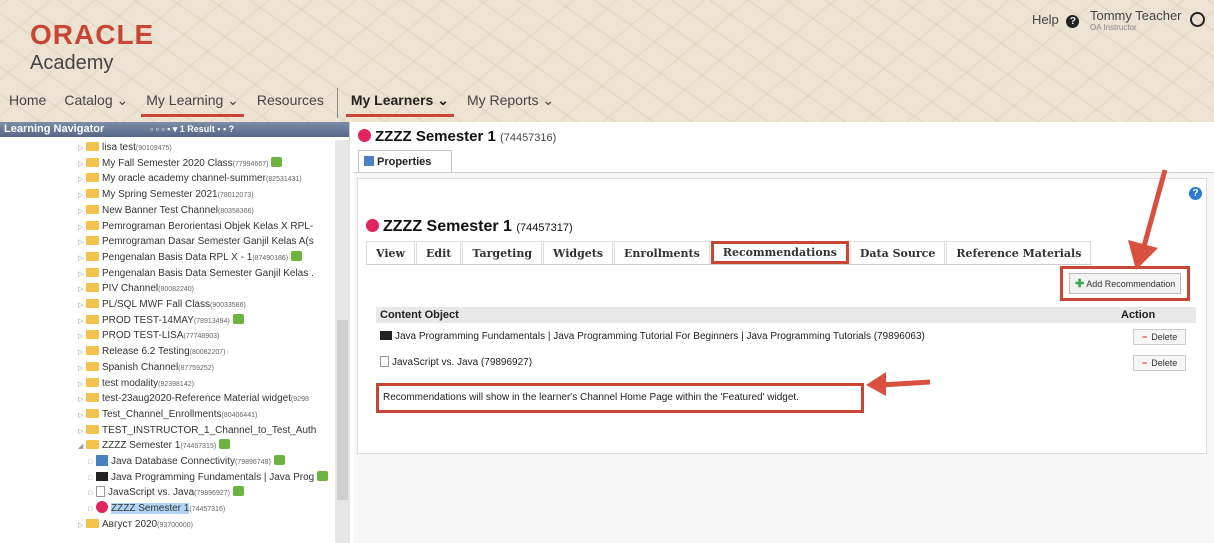  Describe the element at coordinates (148, 336) in the screenshot. I see `tree-node: ▷ PROD TEST-LISA(77748903)` at that location.